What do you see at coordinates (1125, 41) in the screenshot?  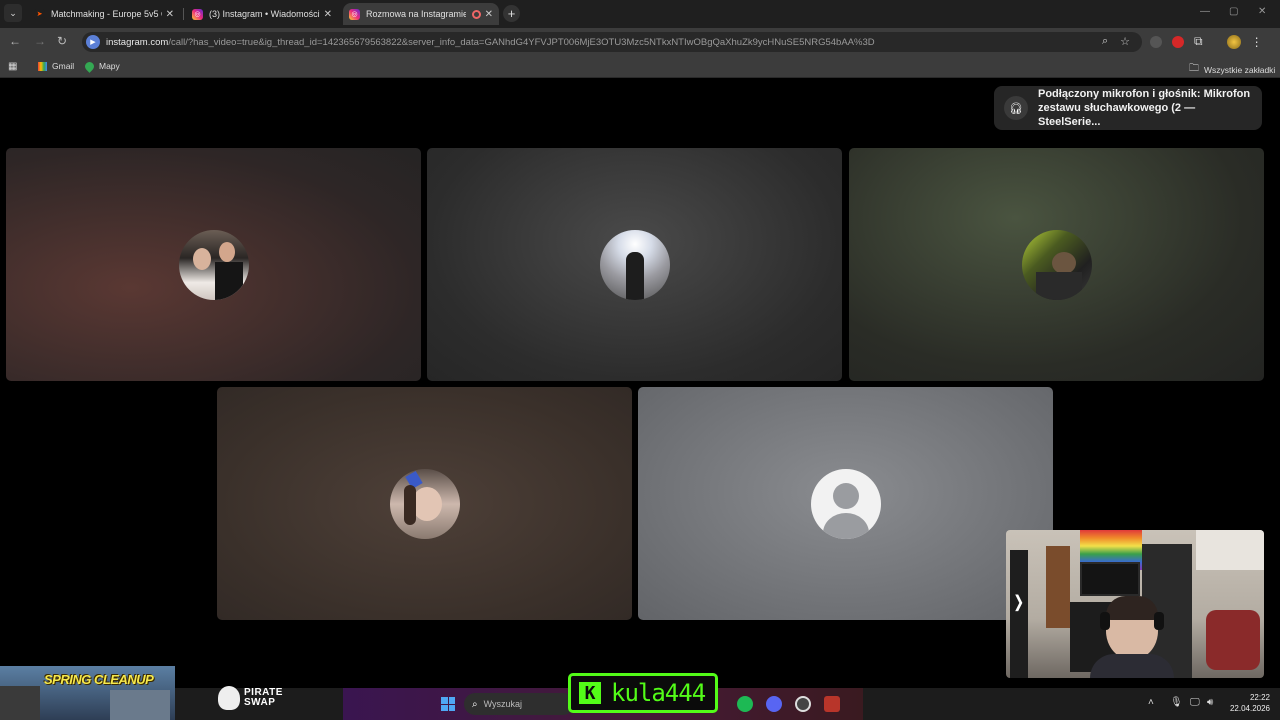 I see `bookmark-star-icon: ☆` at bounding box center [1125, 41].